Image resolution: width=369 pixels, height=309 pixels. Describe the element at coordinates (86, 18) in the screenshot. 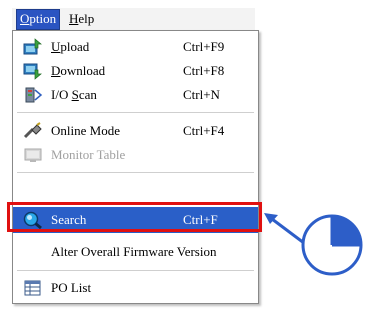

I see `menu-help-label: elp` at that location.